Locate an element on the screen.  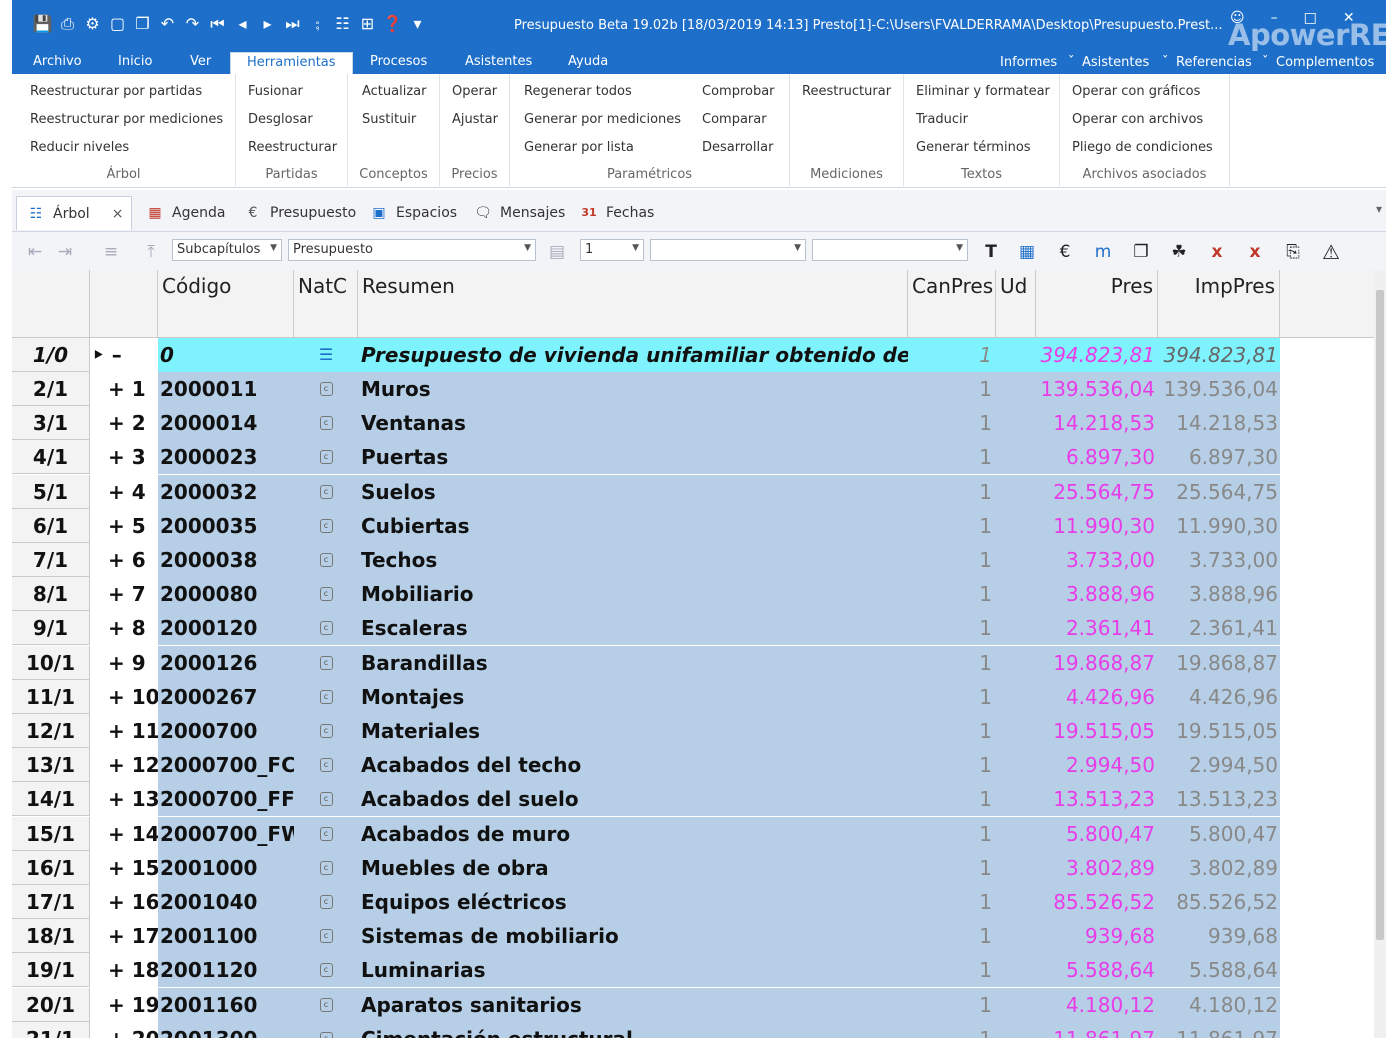
menu-complementos: Complementos is located at coordinates (1325, 62).